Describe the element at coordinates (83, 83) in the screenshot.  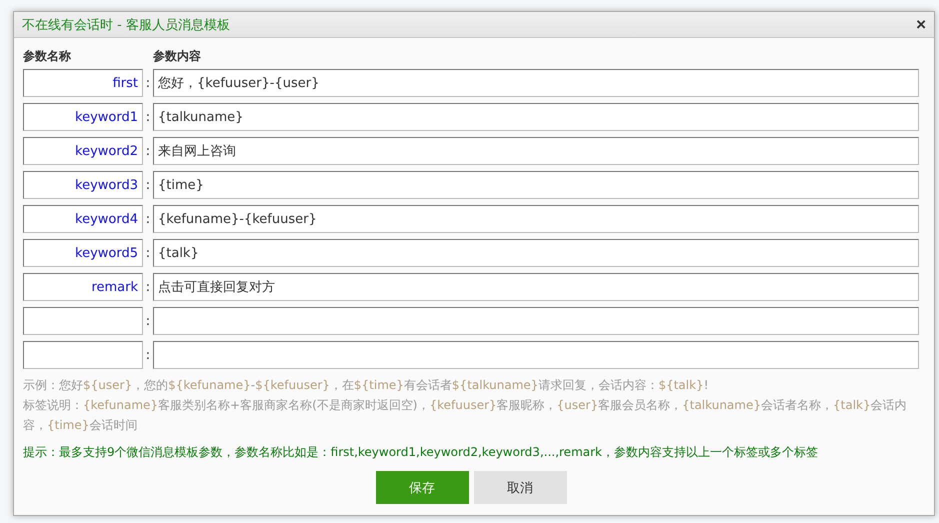
I see `parameter-name-field: first` at that location.